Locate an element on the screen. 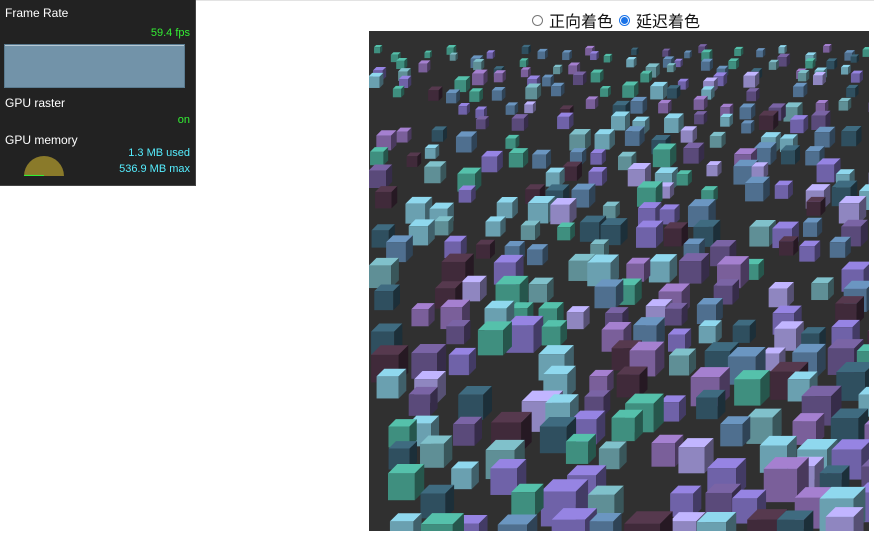  render-mode-selector: 正向着色 延迟着色 is located at coordinates (619, 20).